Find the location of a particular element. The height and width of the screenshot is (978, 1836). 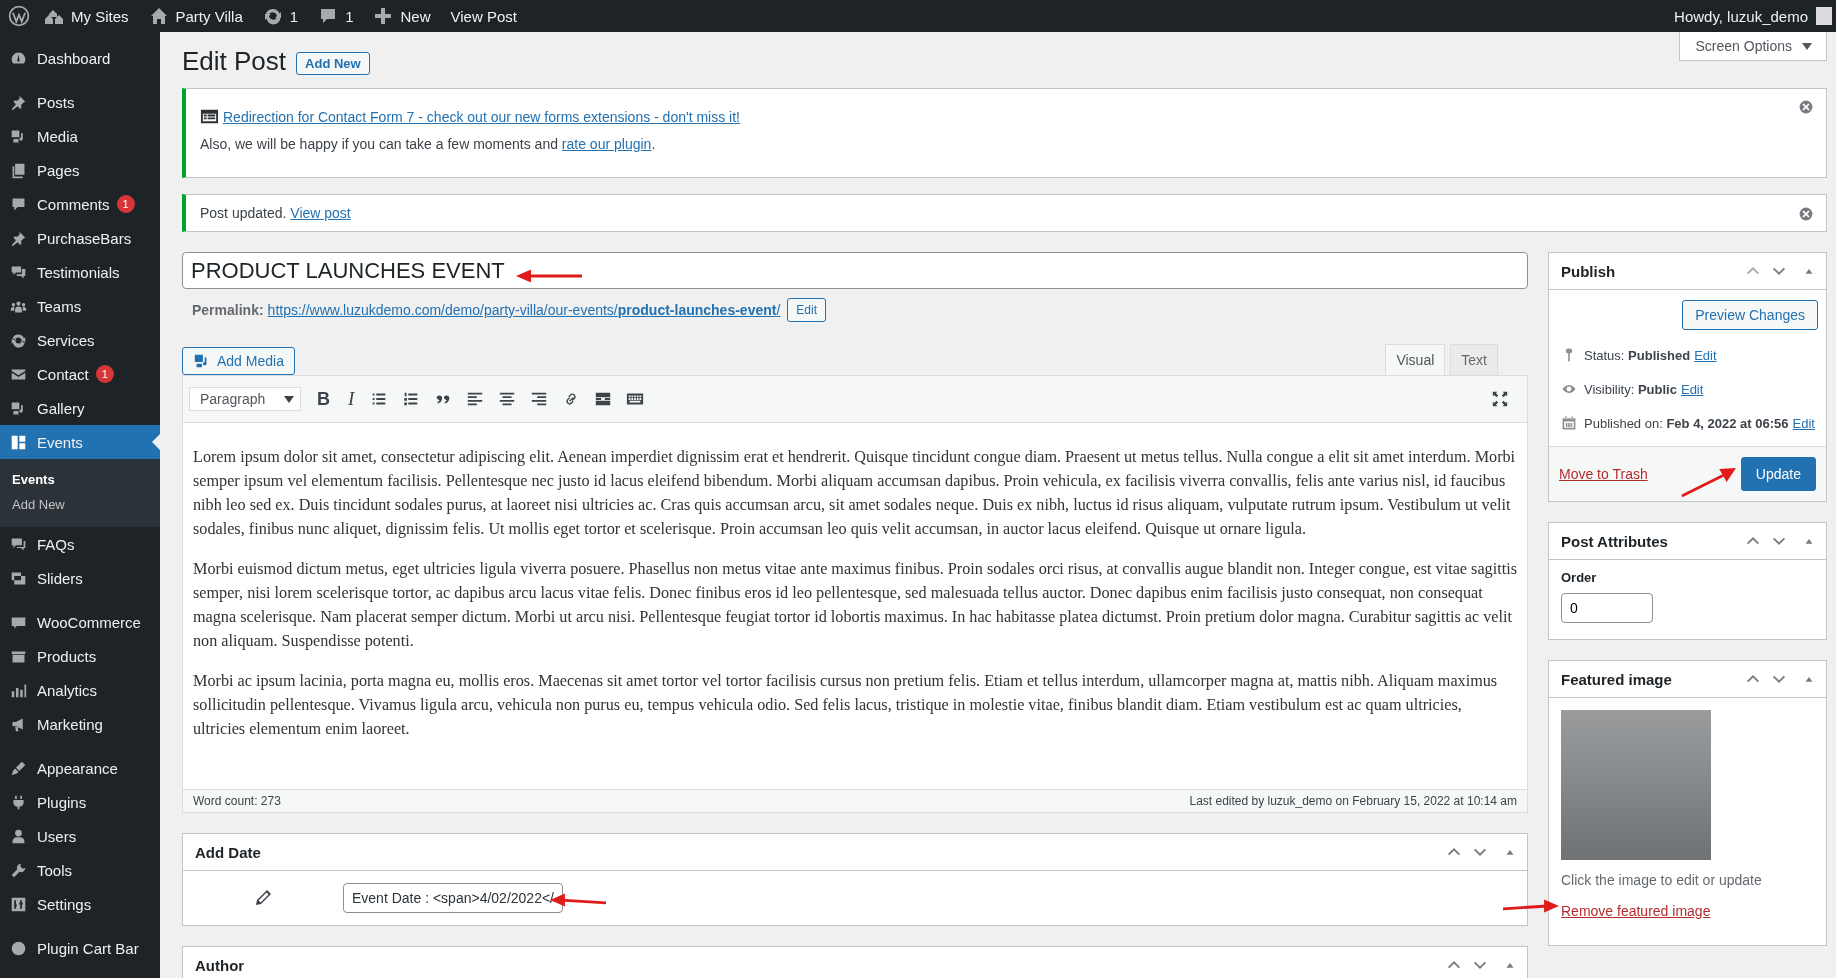

sidebar-item: Analytics is located at coordinates (80, 690).